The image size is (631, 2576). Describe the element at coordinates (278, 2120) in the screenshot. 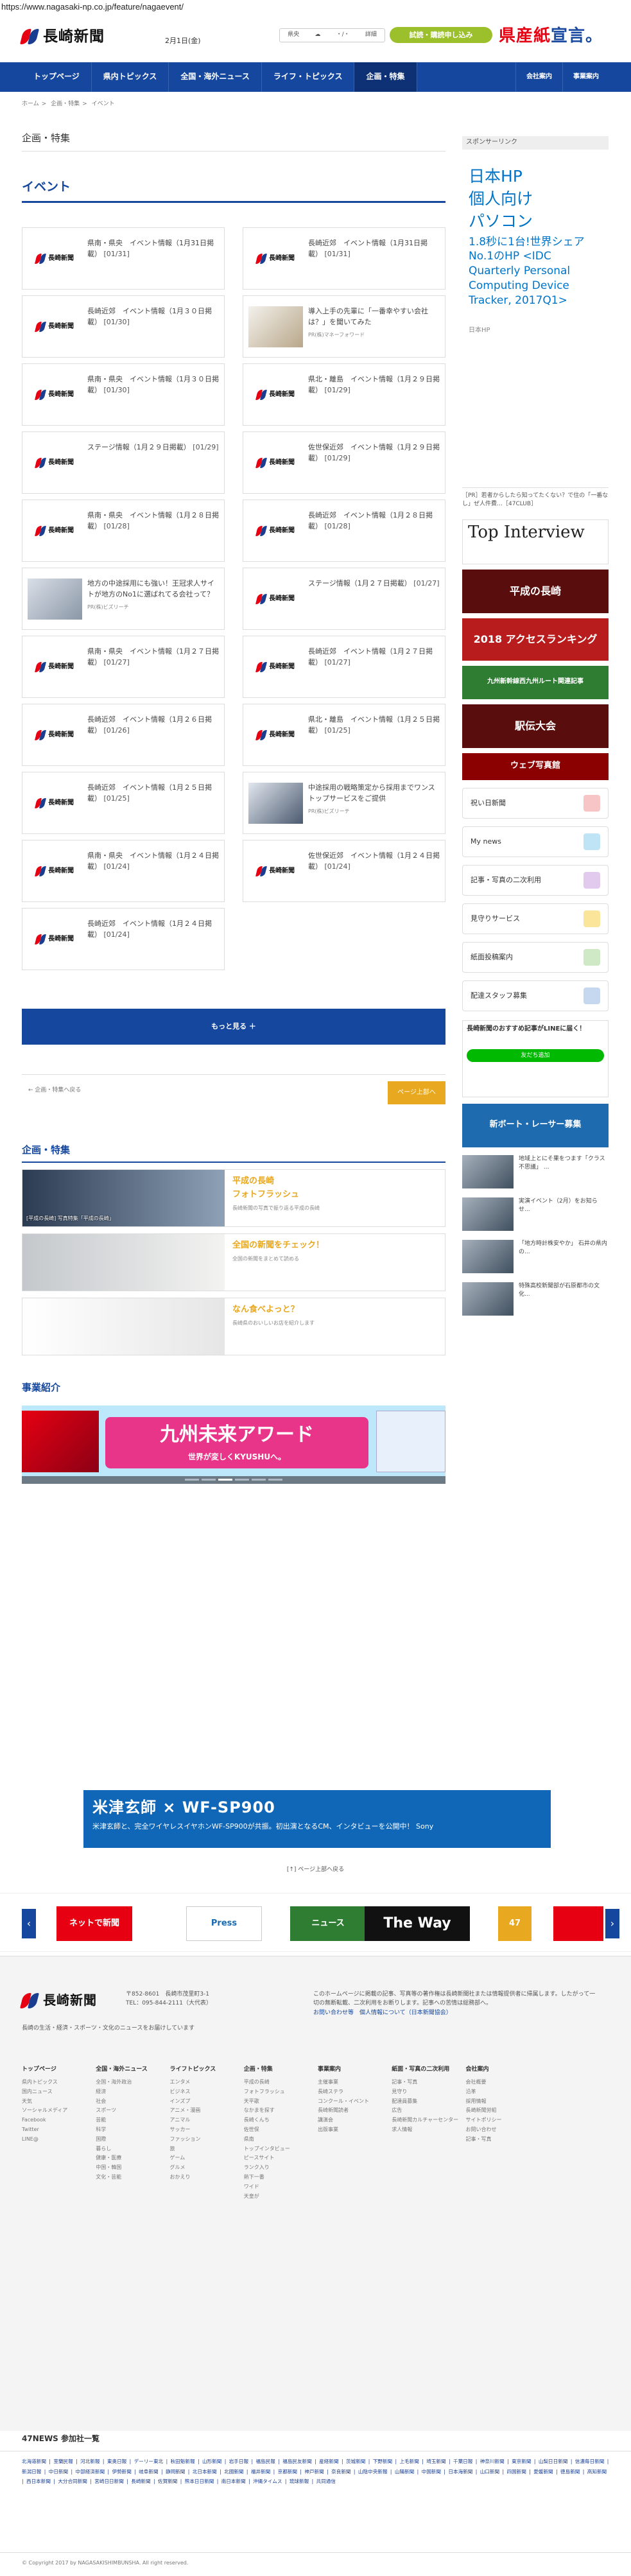

I see `footer-link: 長崎くんち` at that location.